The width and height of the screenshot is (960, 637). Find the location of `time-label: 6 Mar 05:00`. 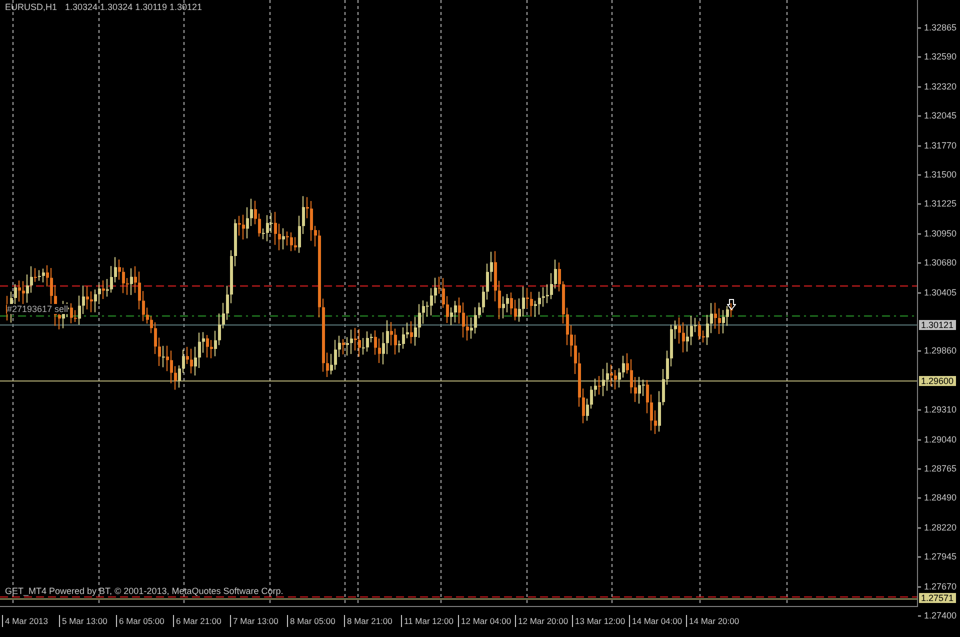

time-label: 6 Mar 05:00 is located at coordinates (144, 621).